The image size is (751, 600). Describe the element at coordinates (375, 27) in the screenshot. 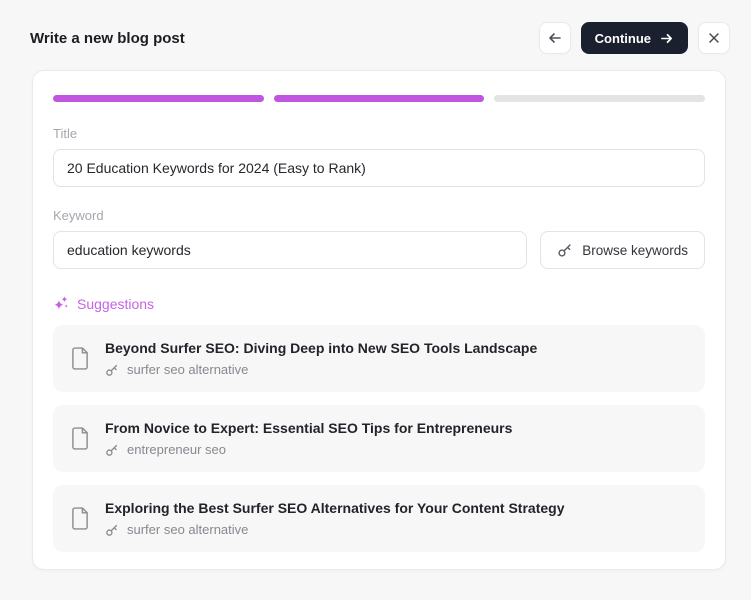

I see `modal-header: Write a new blog post Continue` at that location.